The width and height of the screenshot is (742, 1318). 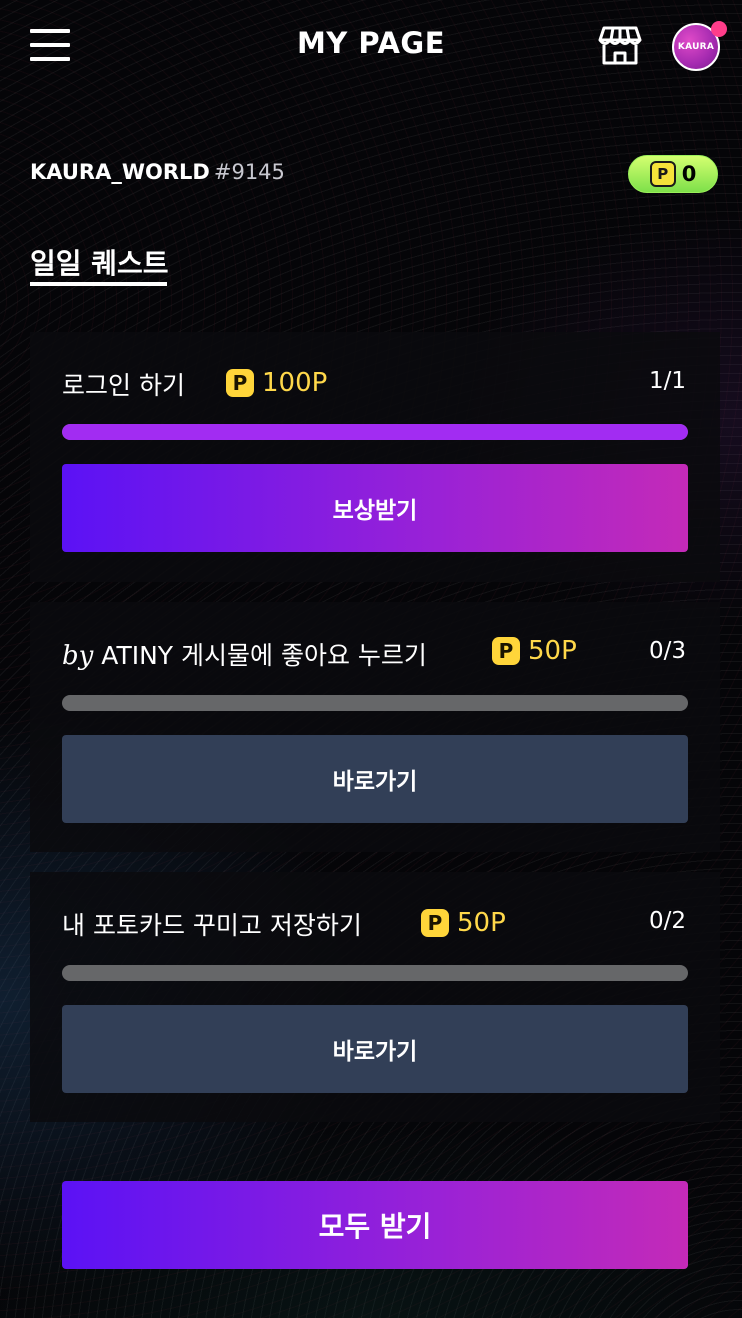 What do you see at coordinates (689, 174) in the screenshot?
I see `points-value: 0` at bounding box center [689, 174].